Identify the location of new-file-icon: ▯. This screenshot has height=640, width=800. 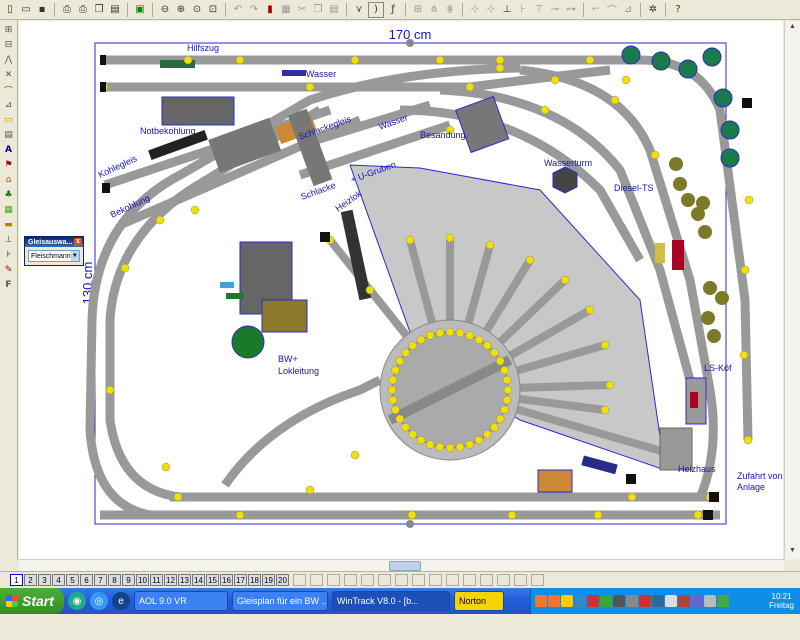
(10, 10).